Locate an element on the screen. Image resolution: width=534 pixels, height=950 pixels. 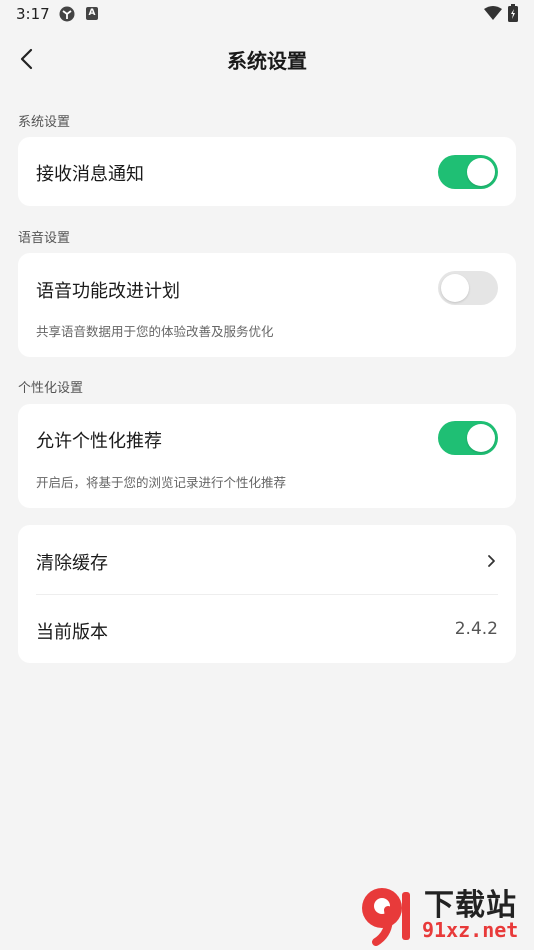
clear-cache-row: 清除缓存 is located at coordinates (267, 559).